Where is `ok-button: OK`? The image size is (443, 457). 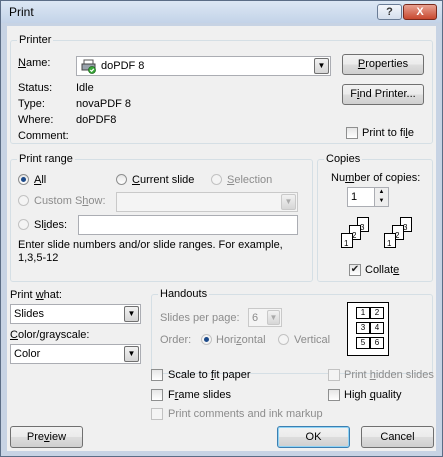 ok-button: OK is located at coordinates (313, 437).